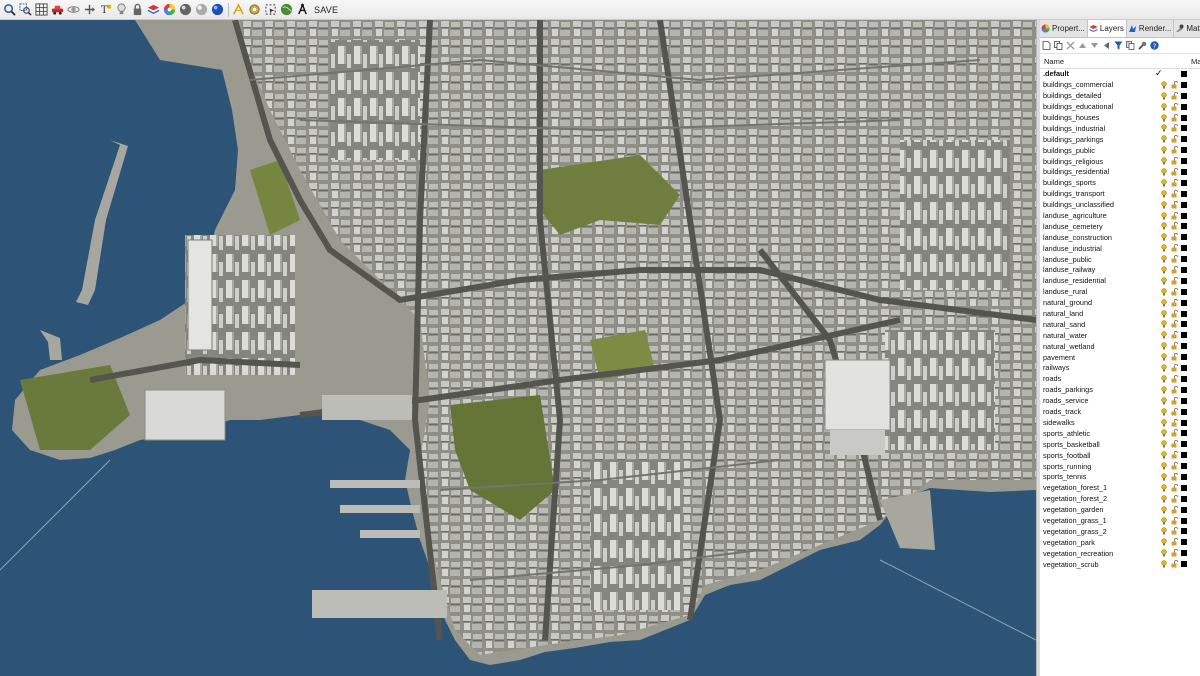 This screenshot has width=1200, height=676. Describe the element at coordinates (1100, 368) in the screenshot. I see `layer-name: railways` at that location.